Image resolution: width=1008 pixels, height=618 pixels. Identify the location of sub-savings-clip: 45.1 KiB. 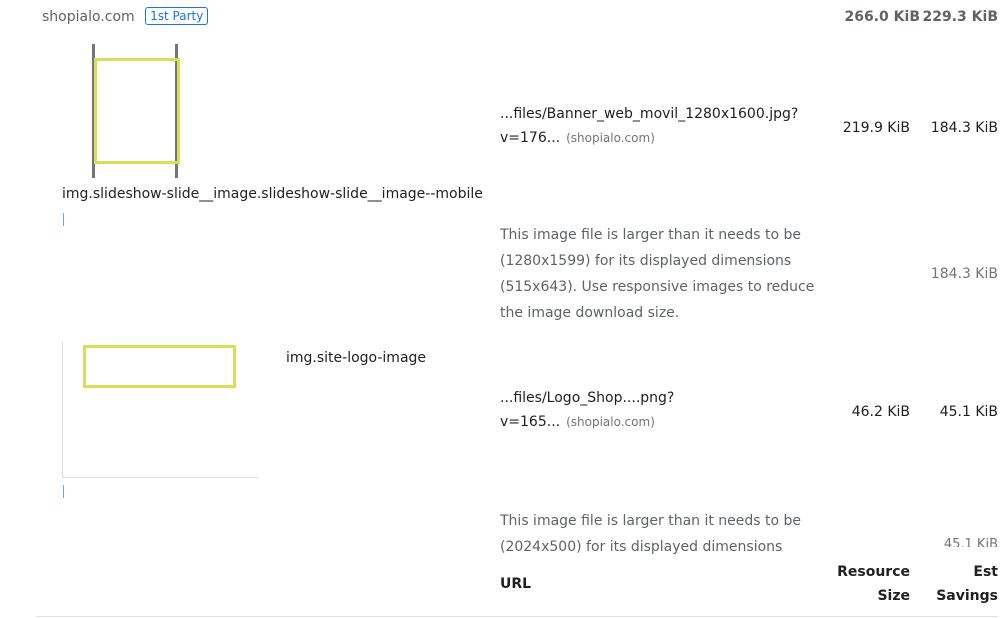
(958, 542).